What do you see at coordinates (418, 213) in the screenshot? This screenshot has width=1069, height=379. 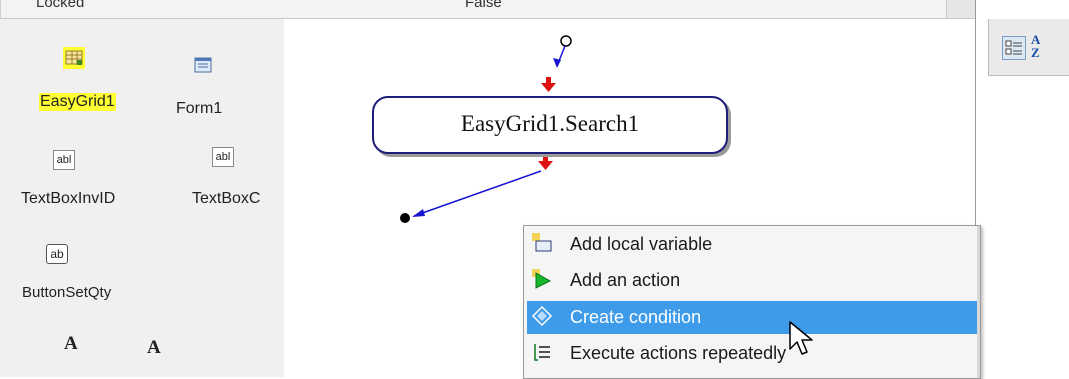 I see `connector-arrowhead` at bounding box center [418, 213].